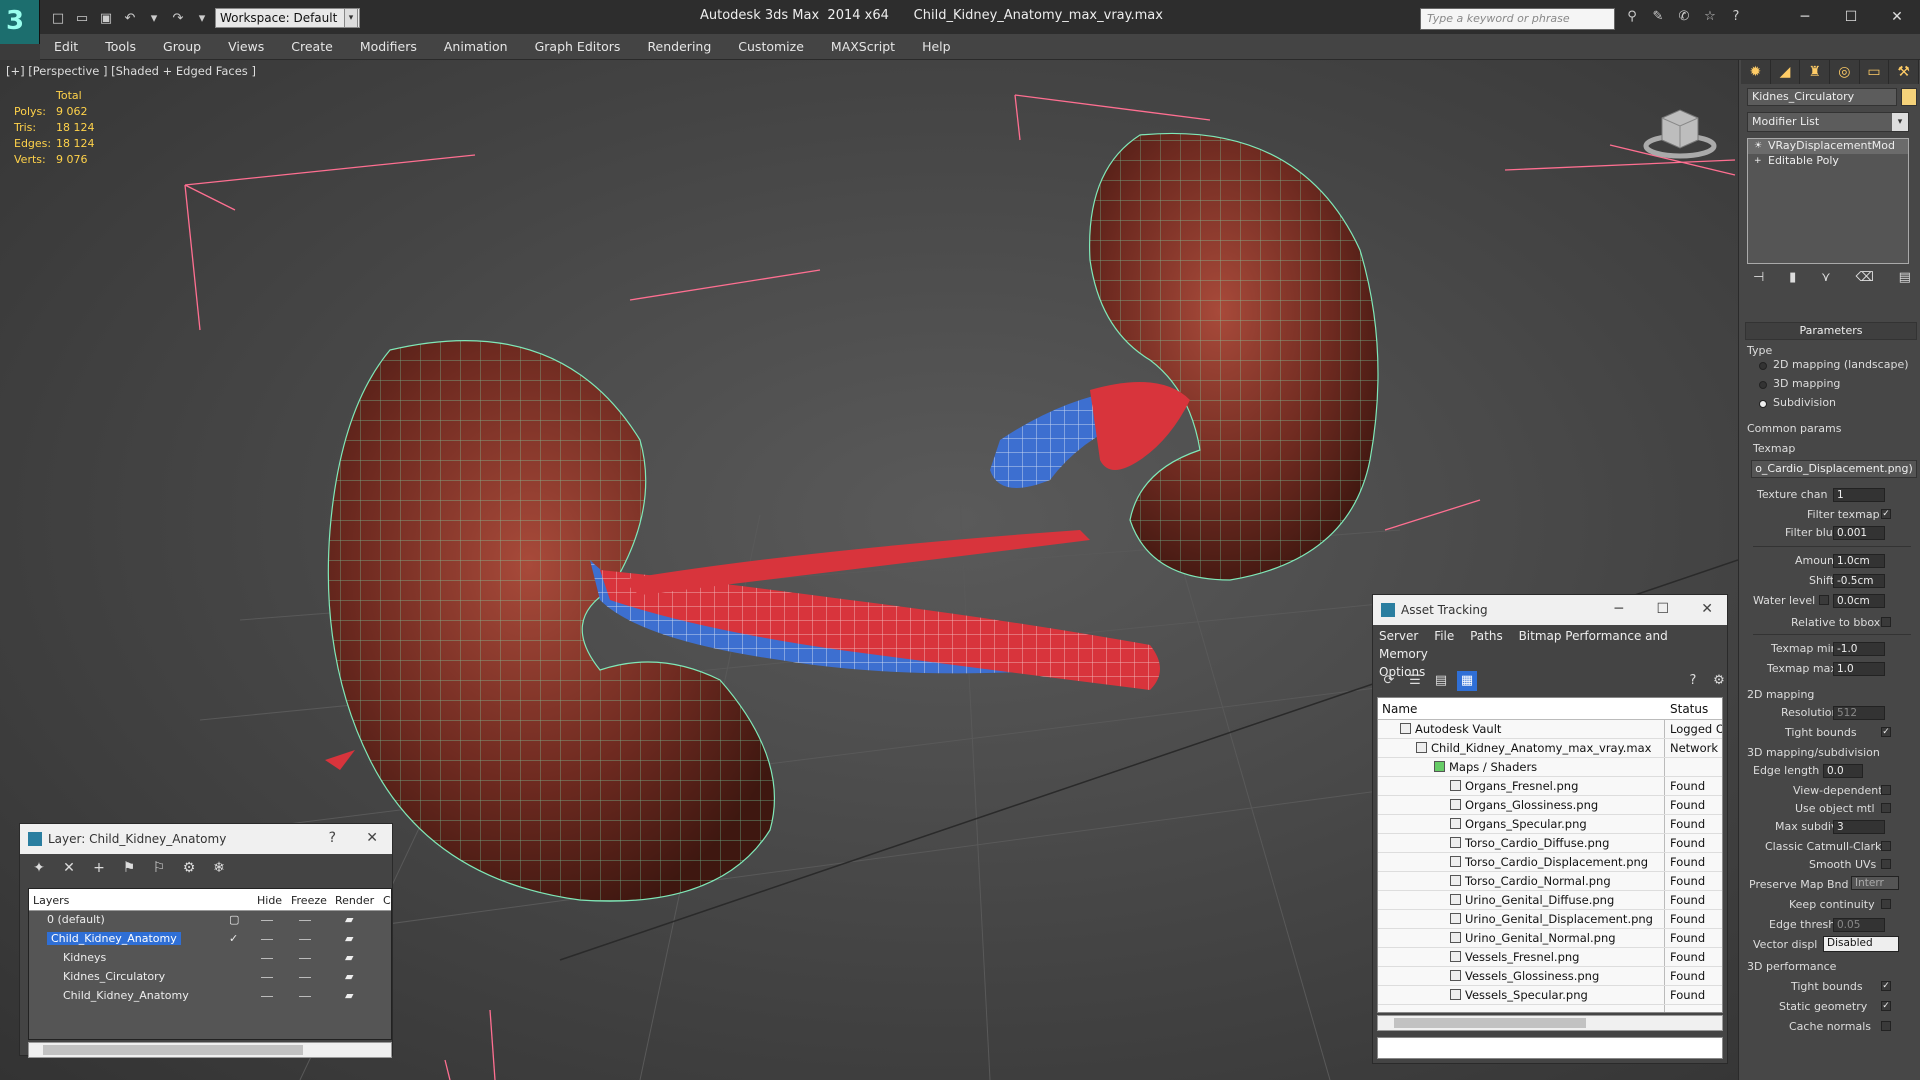 The width and height of the screenshot is (1920, 1080). Describe the element at coordinates (1523, 645) in the screenshot. I see `menu-bitmap-performance: Bitmap Performance and Memory` at that location.